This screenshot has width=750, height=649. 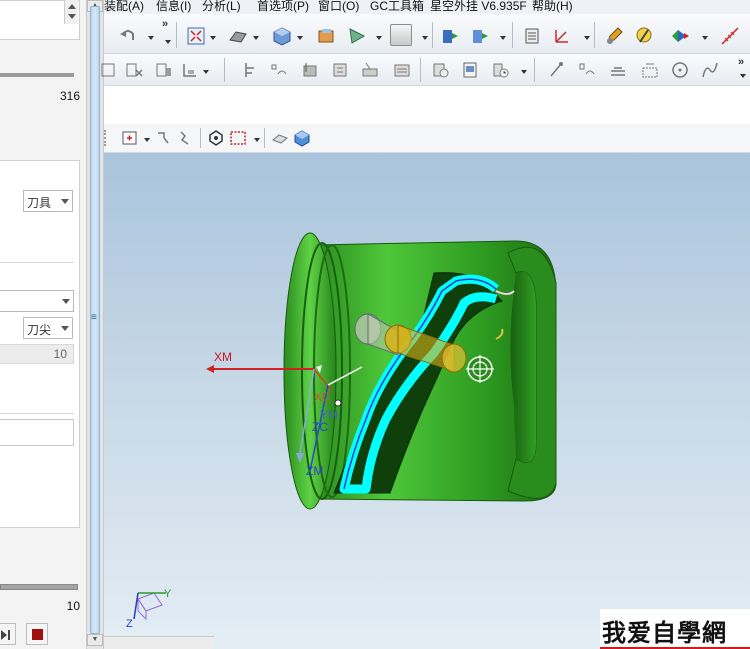 What do you see at coordinates (587, 38) in the screenshot?
I see `csys-dropdown-icon` at bounding box center [587, 38].